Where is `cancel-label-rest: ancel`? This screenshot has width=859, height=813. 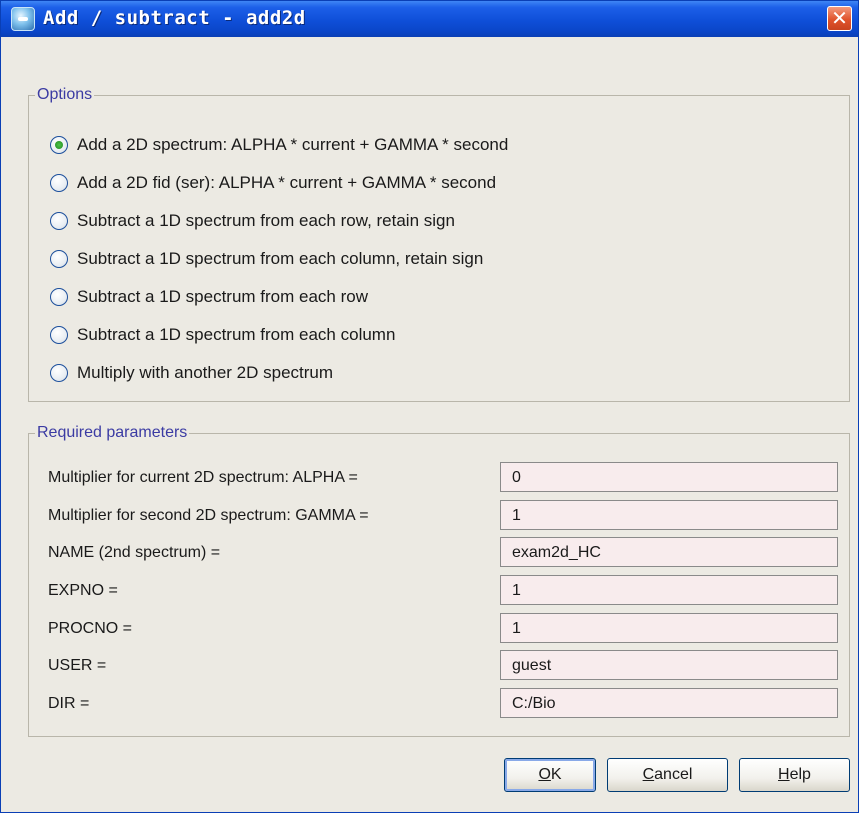 cancel-label-rest: ancel is located at coordinates (673, 774).